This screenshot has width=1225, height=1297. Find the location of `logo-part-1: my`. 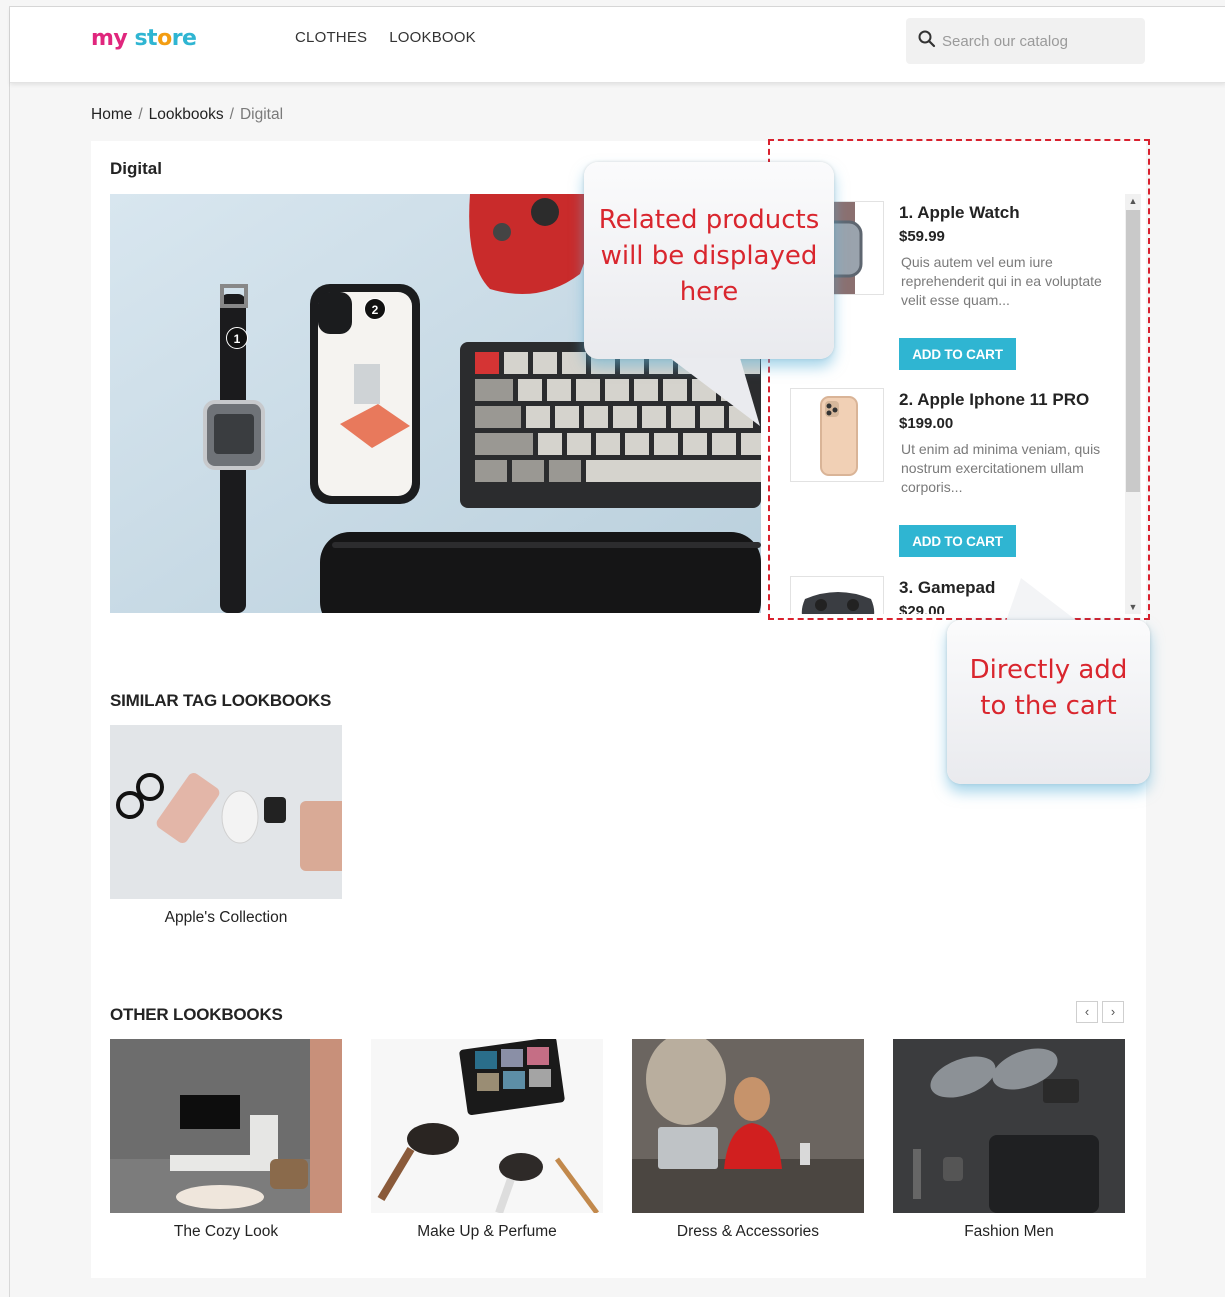

logo-part-1: my is located at coordinates (109, 38).